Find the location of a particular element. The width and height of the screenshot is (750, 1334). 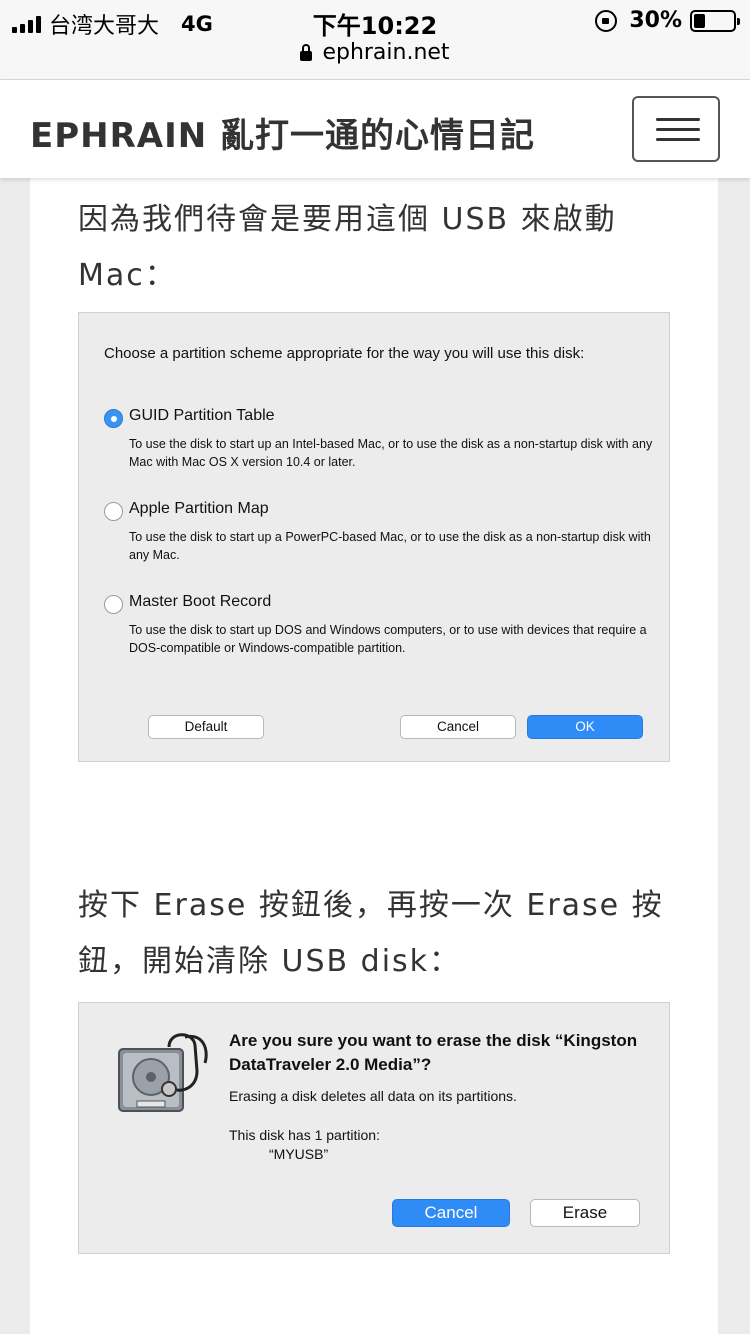

status-right: 30% is located at coordinates (667, 20).